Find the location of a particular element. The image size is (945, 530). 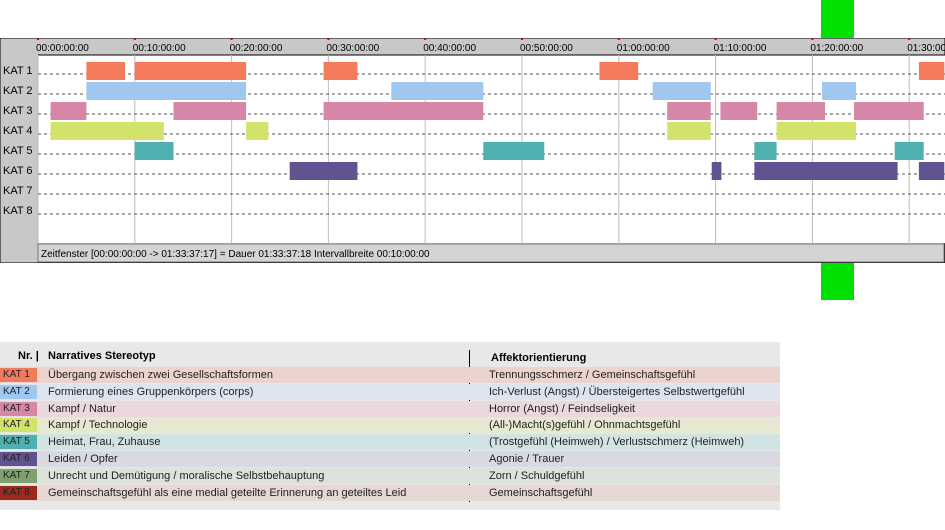

legend-swatch: KAT 3 is located at coordinates (18, 408).